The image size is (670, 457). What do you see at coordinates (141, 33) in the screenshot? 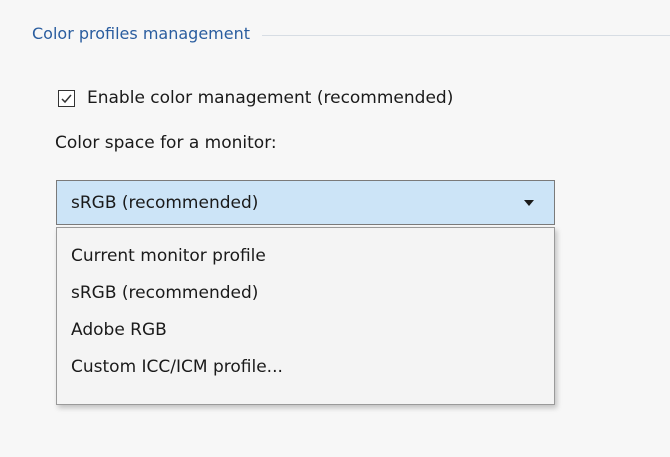
I see `section-title: Color profiles management` at bounding box center [141, 33].